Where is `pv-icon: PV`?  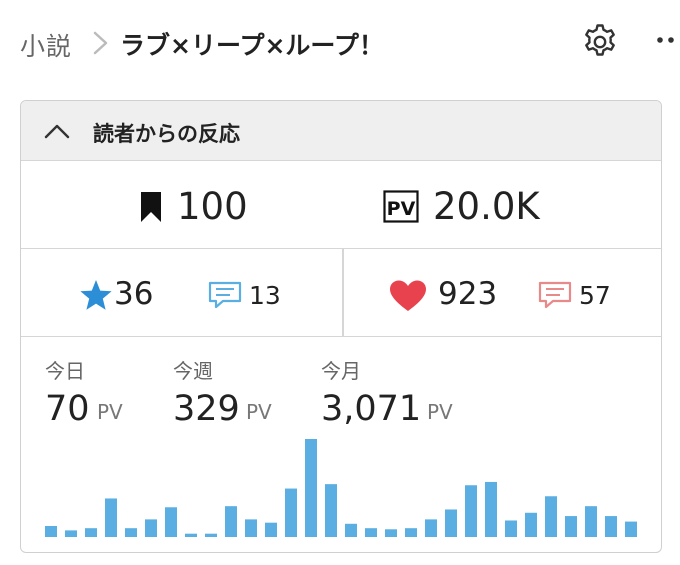
pv-icon: PV is located at coordinates (401, 206).